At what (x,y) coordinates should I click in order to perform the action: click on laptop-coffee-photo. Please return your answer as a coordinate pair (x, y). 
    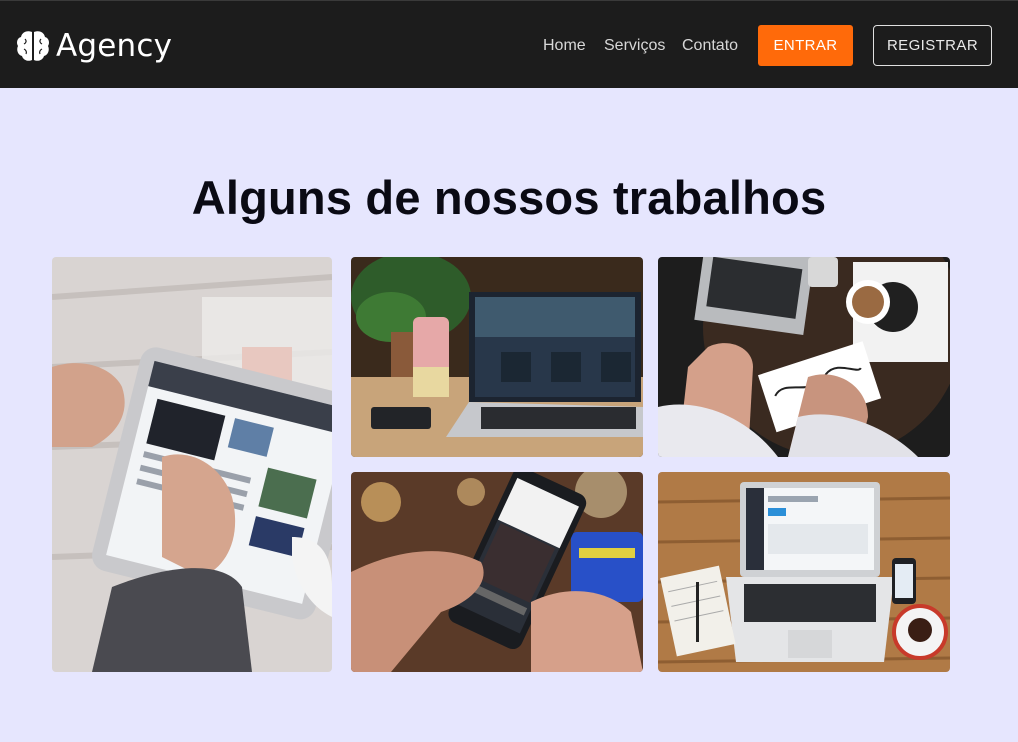
    Looking at the image, I should click on (804, 357).